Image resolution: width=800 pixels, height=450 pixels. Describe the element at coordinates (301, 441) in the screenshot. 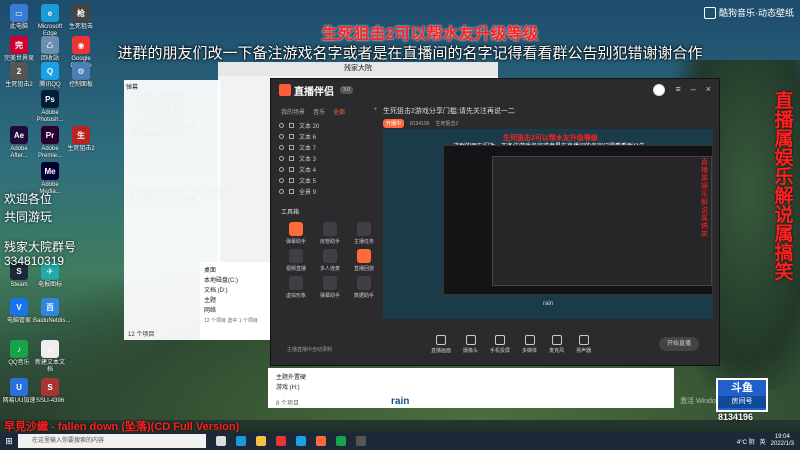

I see `qq-icon` at that location.